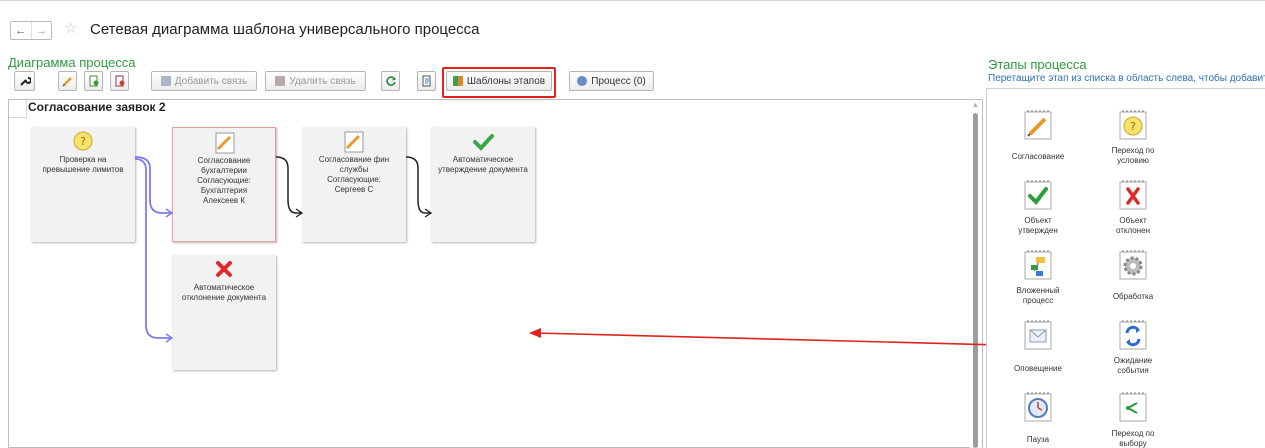  Describe the element at coordinates (1038, 195) in the screenshot. I see `checkmark-icon` at that location.